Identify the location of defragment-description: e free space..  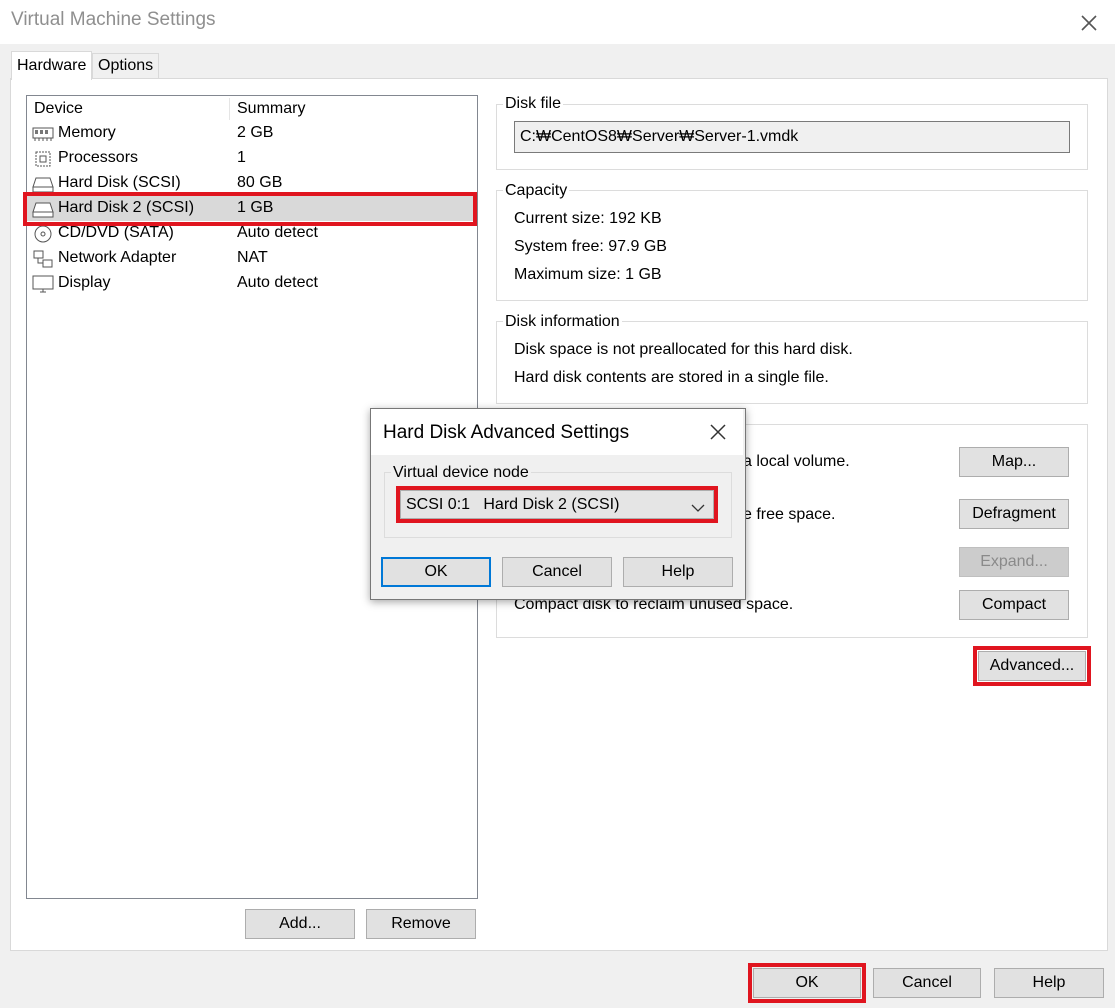
(789, 514).